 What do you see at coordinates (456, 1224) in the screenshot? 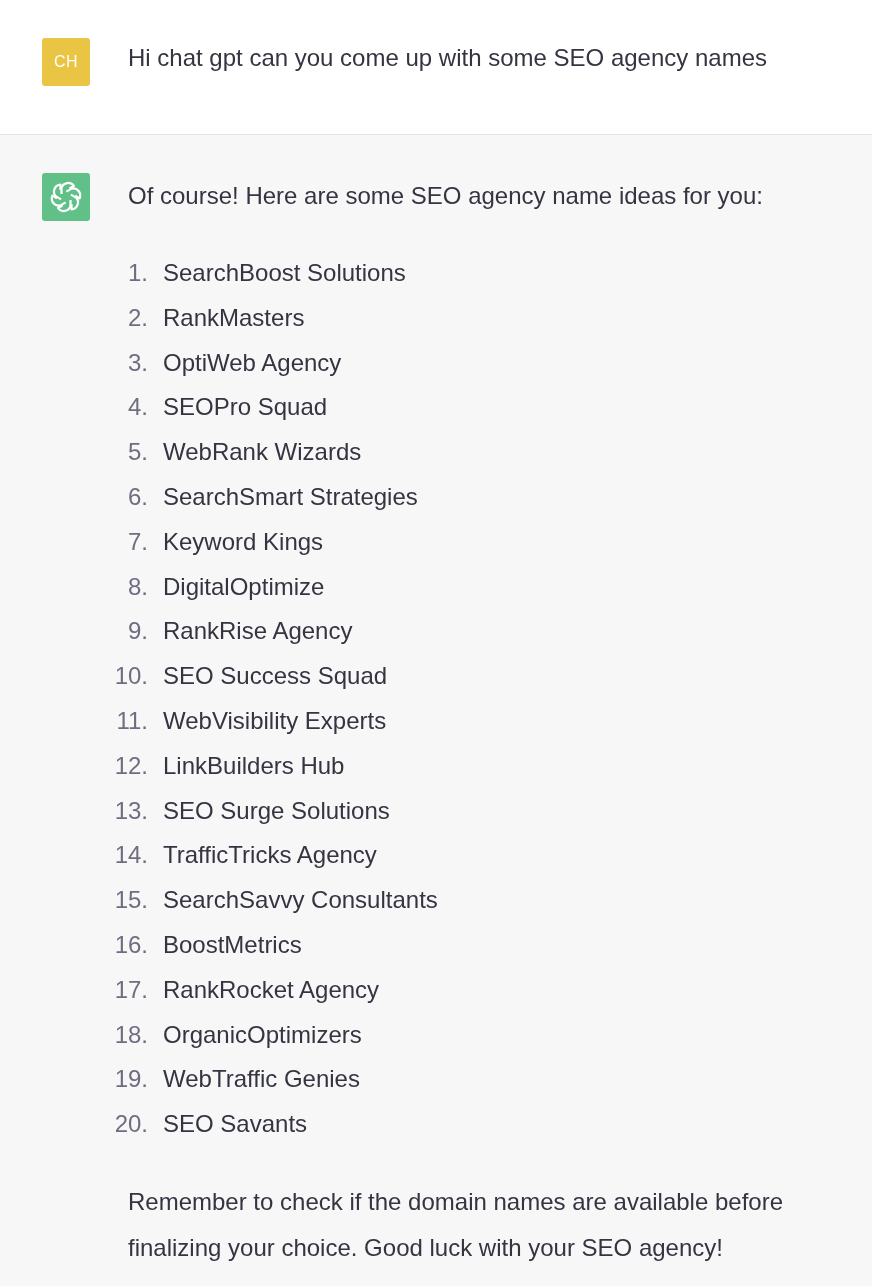
I see `message-text: Remember to check if the domain names are available before finalizing your choice. Good luck with your SEO agency!` at bounding box center [456, 1224].